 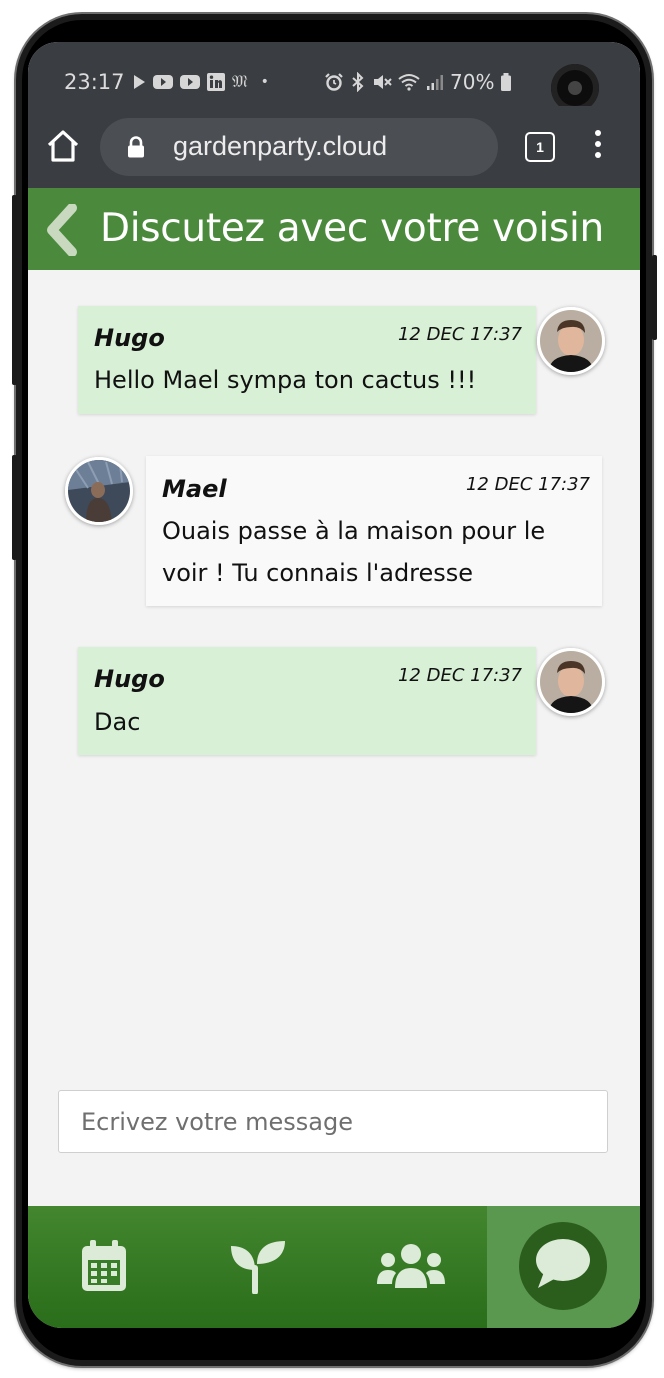 I want to click on app-header: Discutez avec votre voisin, so click(x=334, y=229).